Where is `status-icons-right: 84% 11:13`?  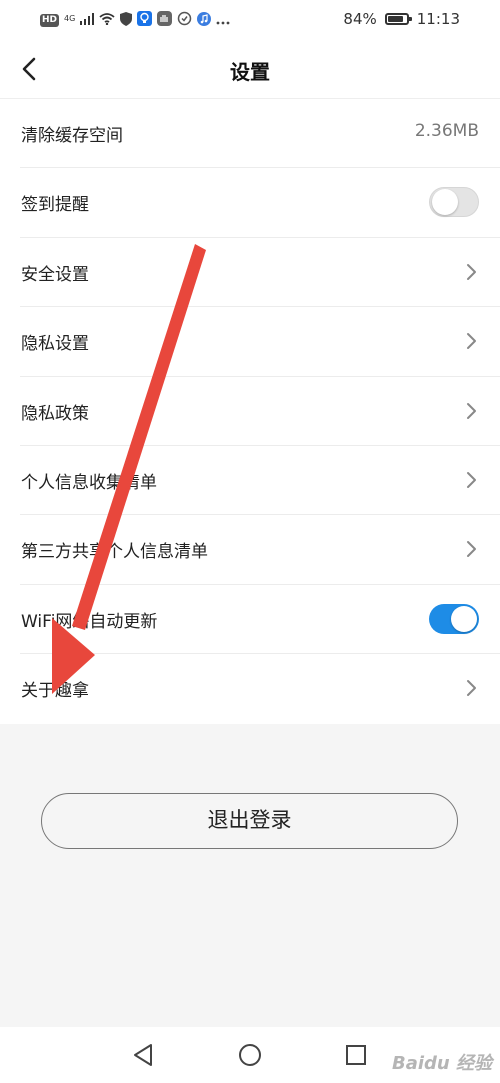
status-icons-right: 84% 11:13 is located at coordinates (401, 19).